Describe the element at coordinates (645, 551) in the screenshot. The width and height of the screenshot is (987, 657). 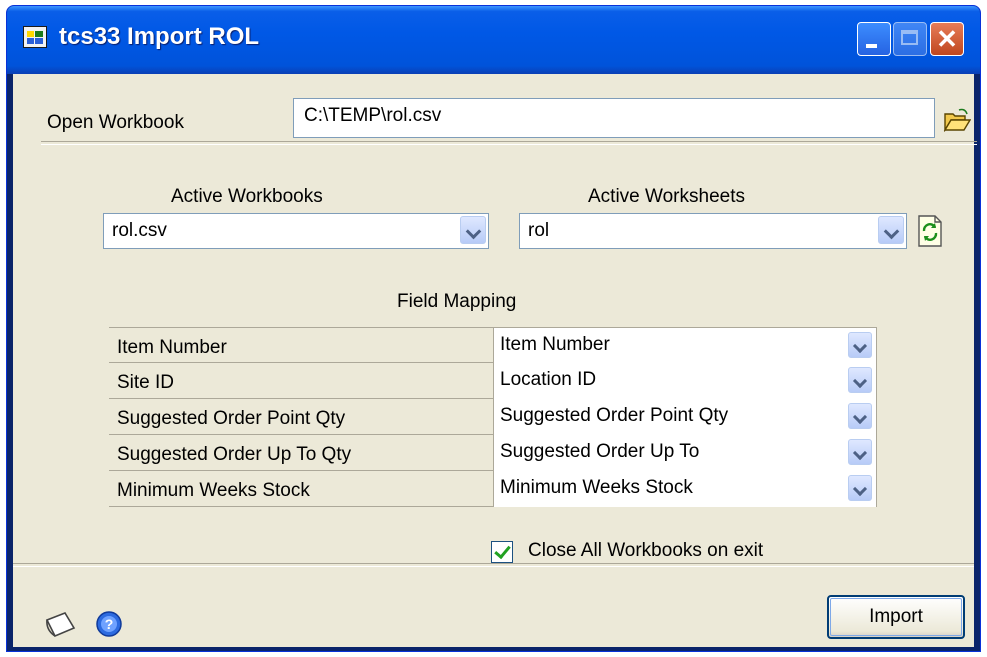
I see `close-all-label: Close All Workbooks on exit` at that location.